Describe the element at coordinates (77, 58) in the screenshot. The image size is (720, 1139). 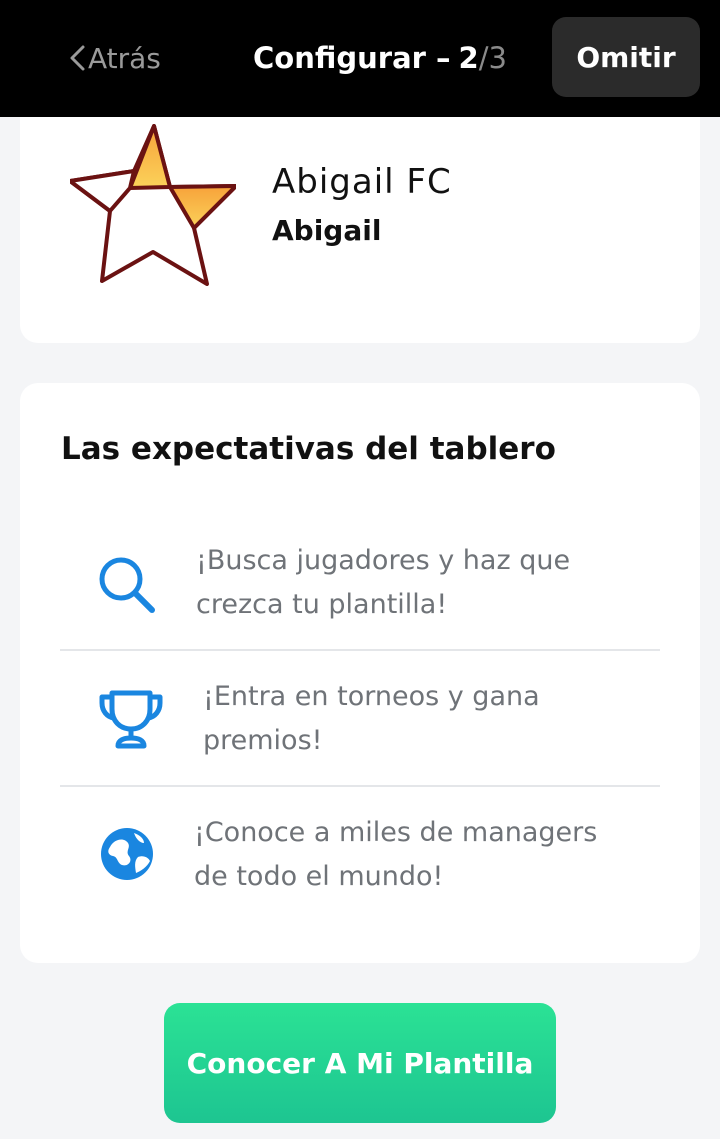
I see `chevron-left-icon` at that location.